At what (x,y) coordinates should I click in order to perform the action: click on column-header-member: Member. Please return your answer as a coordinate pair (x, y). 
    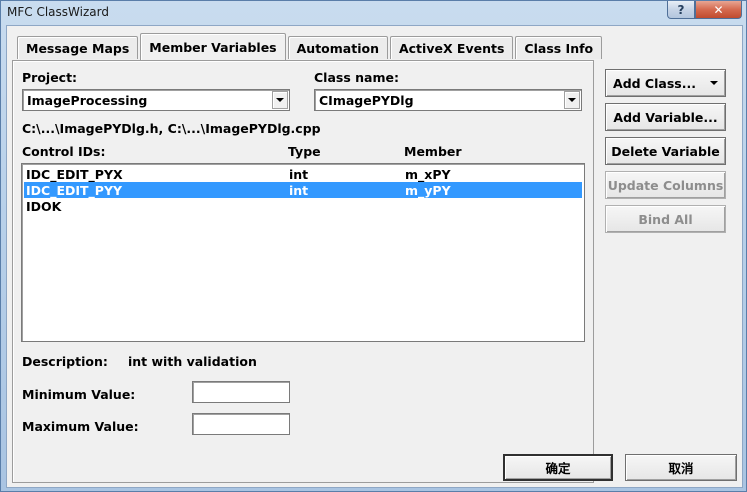
    Looking at the image, I should click on (433, 151).